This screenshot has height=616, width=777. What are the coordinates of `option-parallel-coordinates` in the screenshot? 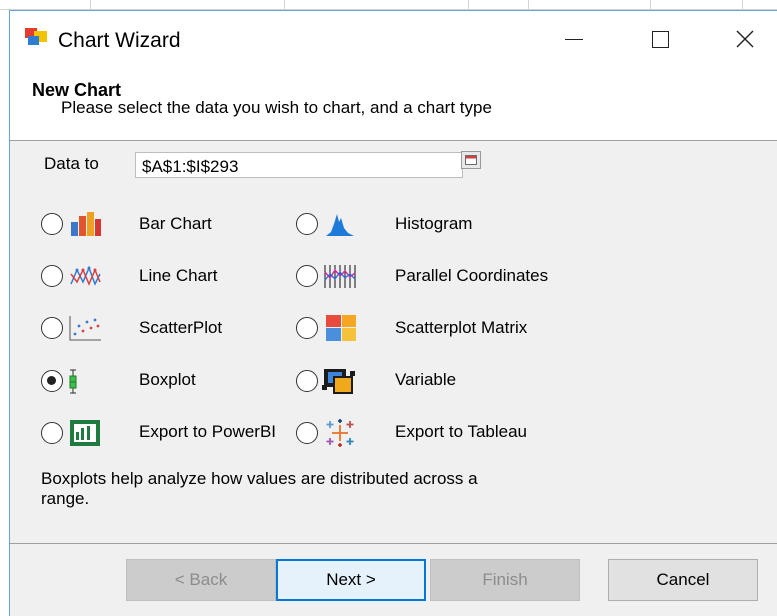 It's located at (327, 276).